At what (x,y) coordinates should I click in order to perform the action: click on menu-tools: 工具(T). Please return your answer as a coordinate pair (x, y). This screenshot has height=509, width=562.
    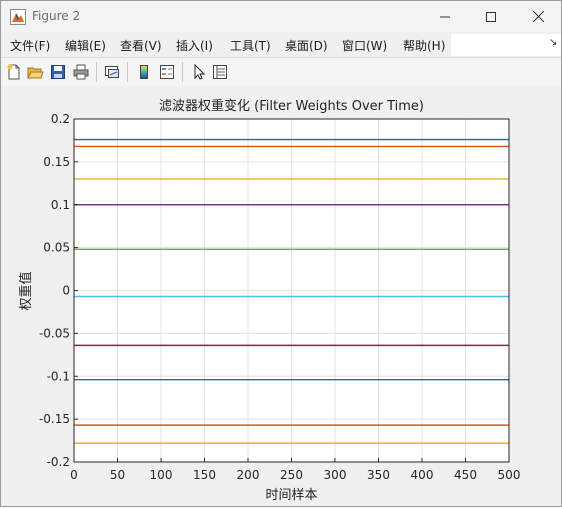
    Looking at the image, I should click on (250, 45).